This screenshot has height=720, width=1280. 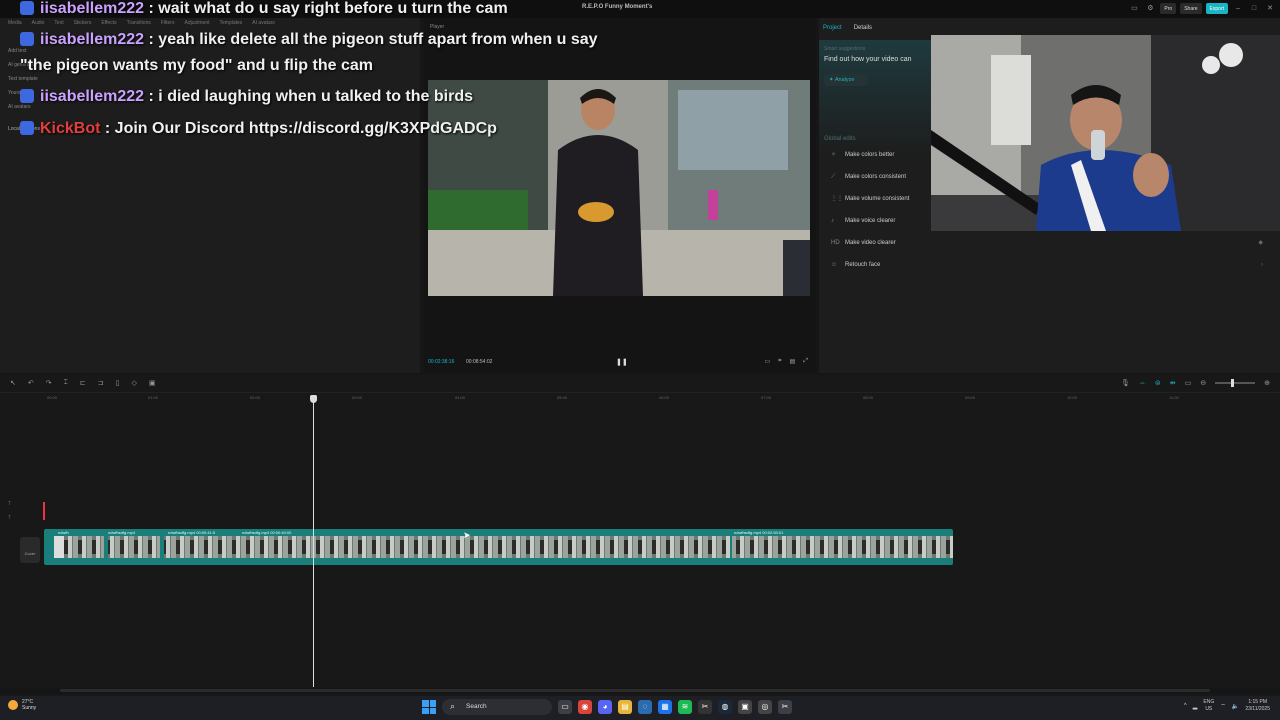 What do you see at coordinates (1195, 706) in the screenshot?
I see `network-icon: ▂` at bounding box center [1195, 706].